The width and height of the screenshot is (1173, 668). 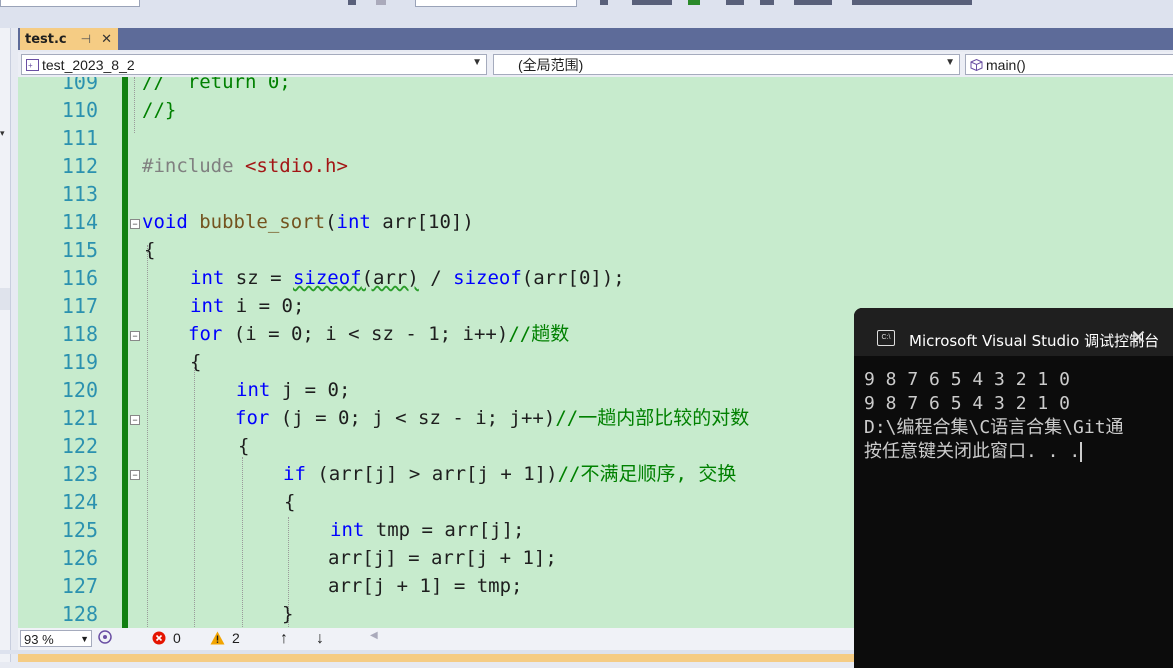 What do you see at coordinates (79, 194) in the screenshot?
I see `line-number: 113` at bounding box center [79, 194].